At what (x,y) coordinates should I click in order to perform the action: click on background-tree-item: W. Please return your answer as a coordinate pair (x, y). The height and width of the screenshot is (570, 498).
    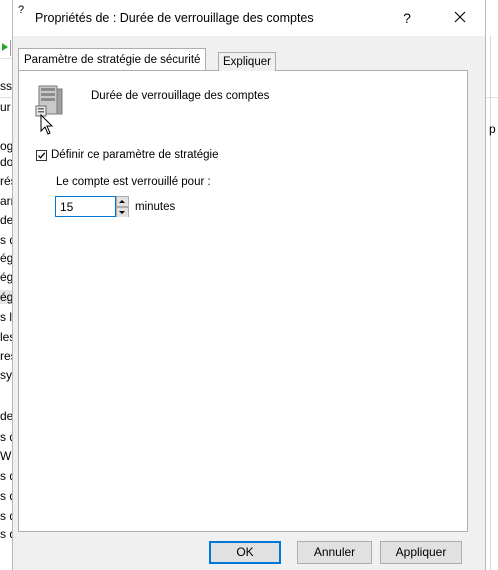
    Looking at the image, I should click on (6, 456).